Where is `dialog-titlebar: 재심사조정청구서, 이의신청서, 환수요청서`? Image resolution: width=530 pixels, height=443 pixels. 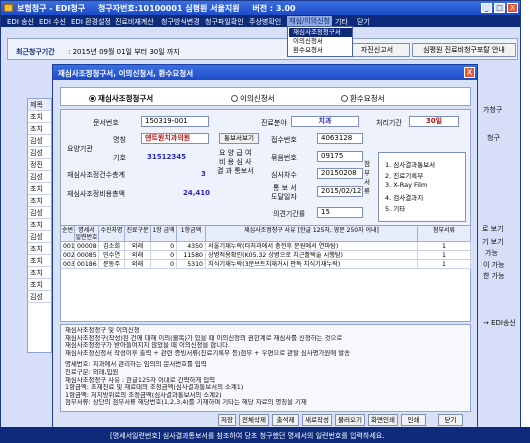 dialog-titlebar: 재심사조정청구서, 이의신청서, 환수요청서 is located at coordinates (265, 72).